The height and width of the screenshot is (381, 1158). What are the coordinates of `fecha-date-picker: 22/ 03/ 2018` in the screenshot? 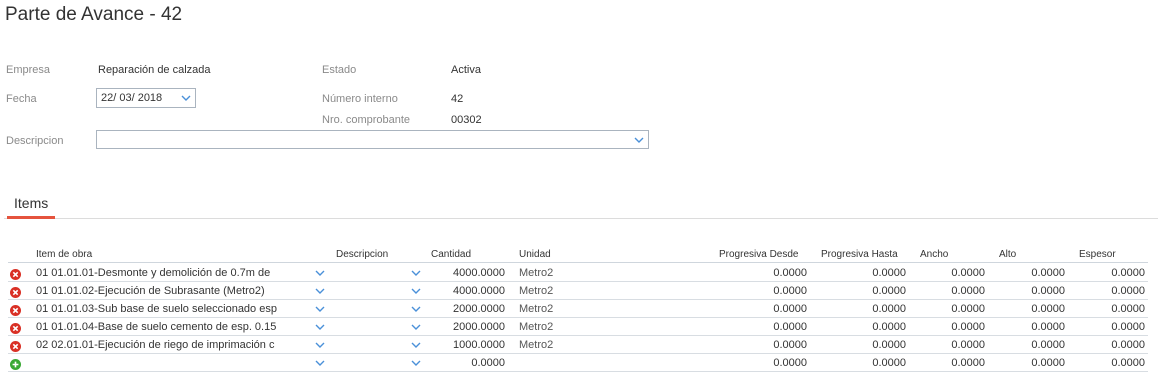 It's located at (146, 98).